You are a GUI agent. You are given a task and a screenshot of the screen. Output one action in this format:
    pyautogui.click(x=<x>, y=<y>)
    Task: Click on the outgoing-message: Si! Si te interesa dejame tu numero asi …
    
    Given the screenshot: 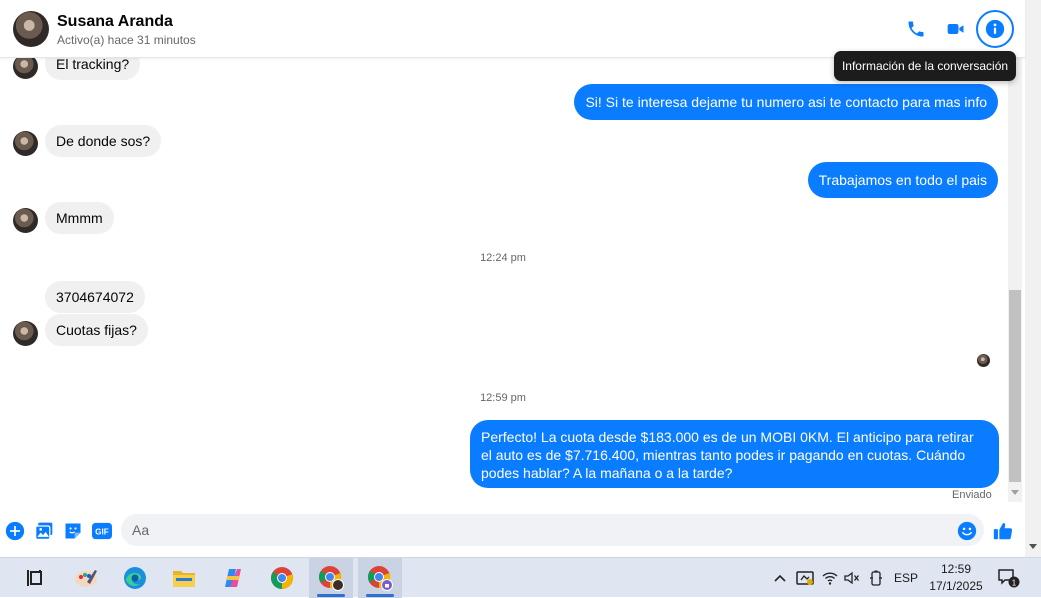 What is the action you would take?
    pyautogui.click(x=786, y=102)
    